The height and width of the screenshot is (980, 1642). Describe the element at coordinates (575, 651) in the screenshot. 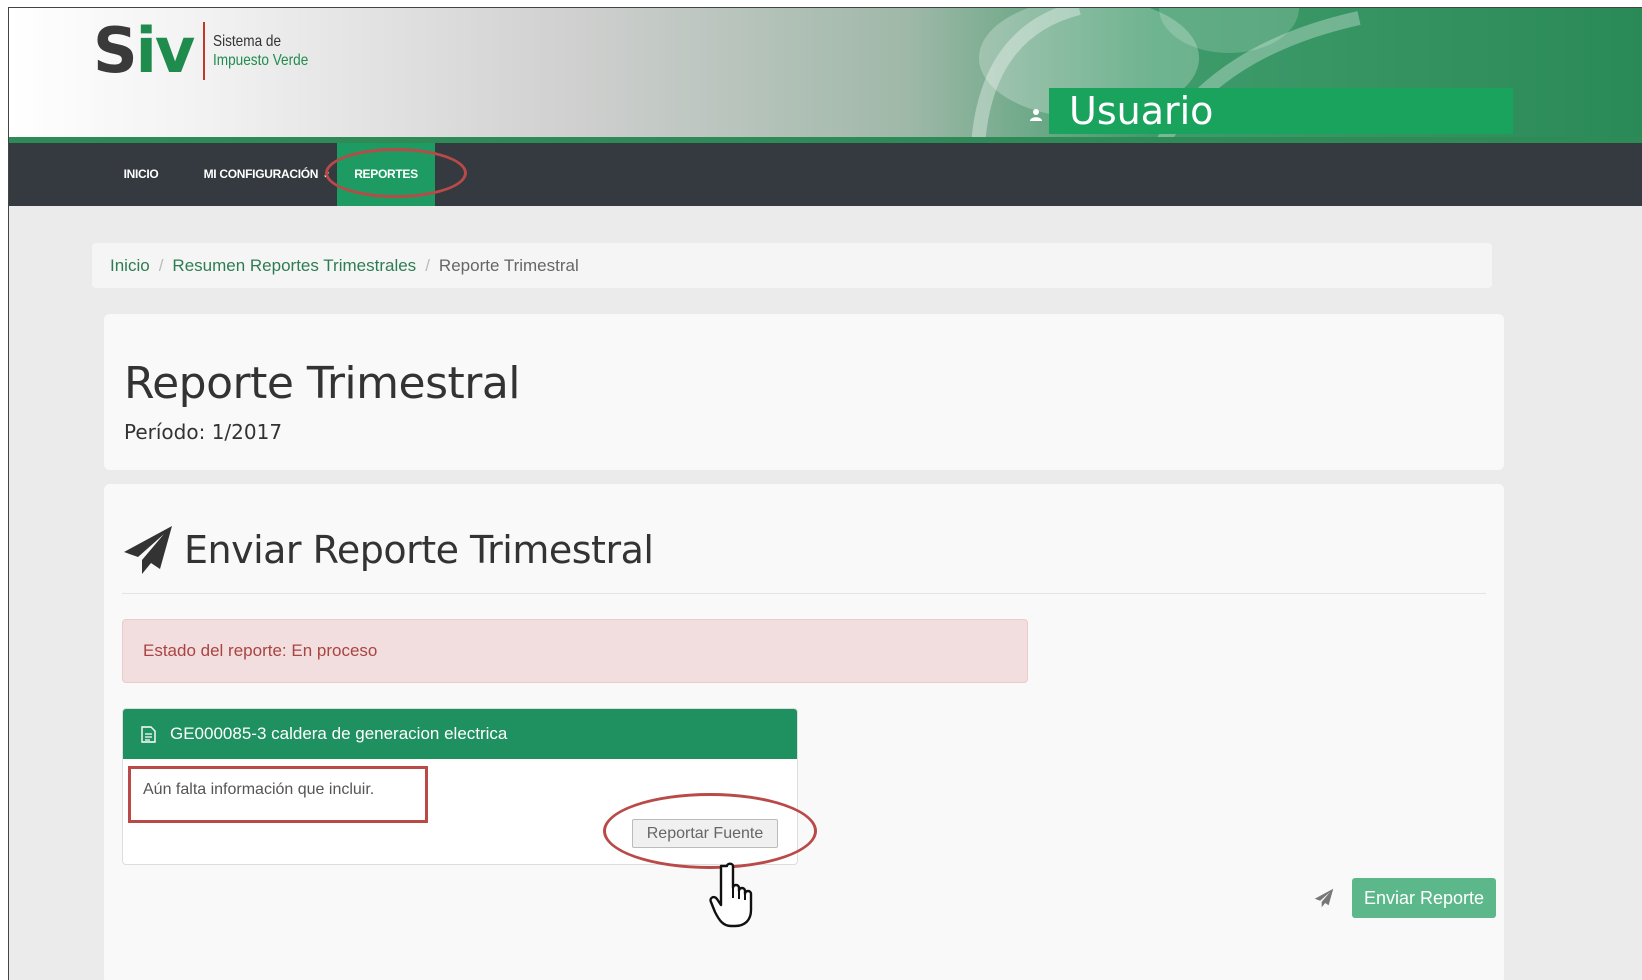

I see `status-alert: Estado del reporte: En proceso` at that location.